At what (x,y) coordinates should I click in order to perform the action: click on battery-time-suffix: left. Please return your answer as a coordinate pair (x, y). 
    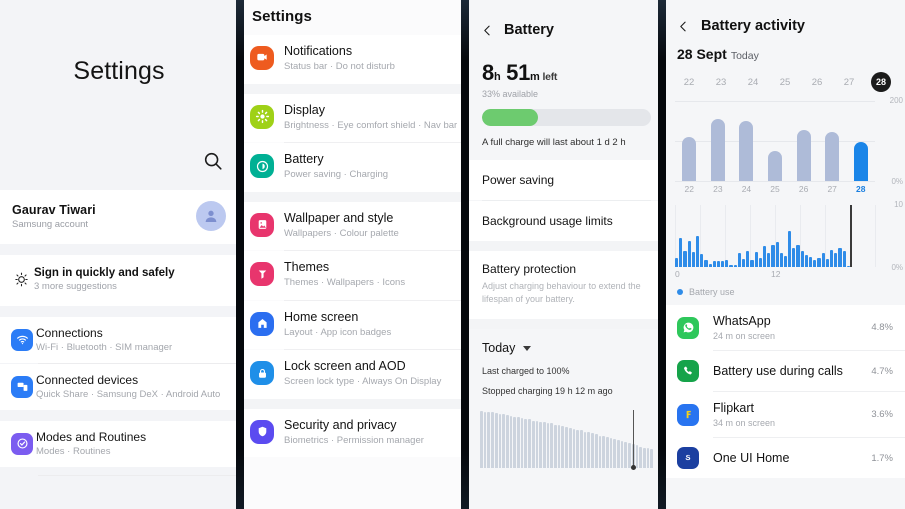
    Looking at the image, I should click on (550, 77).